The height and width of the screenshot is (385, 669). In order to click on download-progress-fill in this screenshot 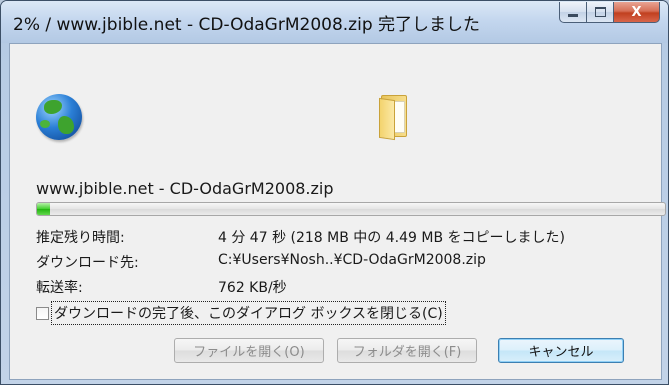, I will do `click(43, 209)`.